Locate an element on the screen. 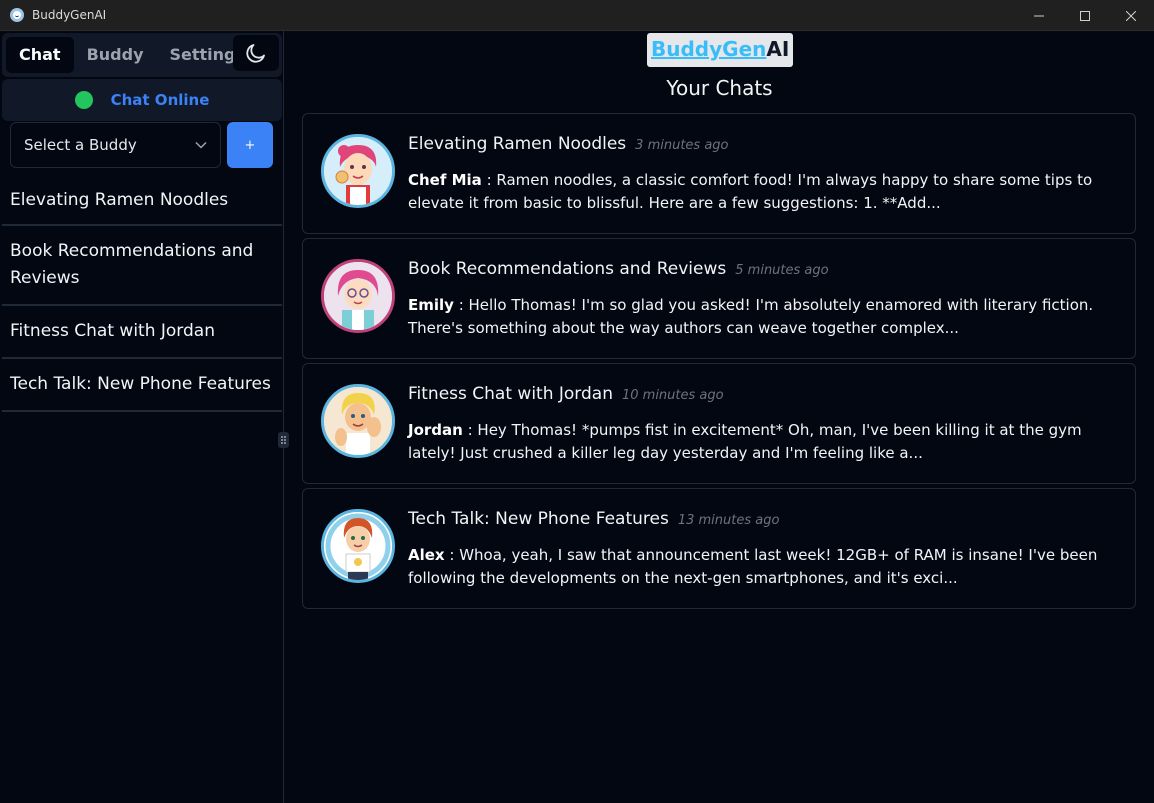 This screenshot has height=803, width=1154. chat-sender: Jordan is located at coordinates (435, 430).